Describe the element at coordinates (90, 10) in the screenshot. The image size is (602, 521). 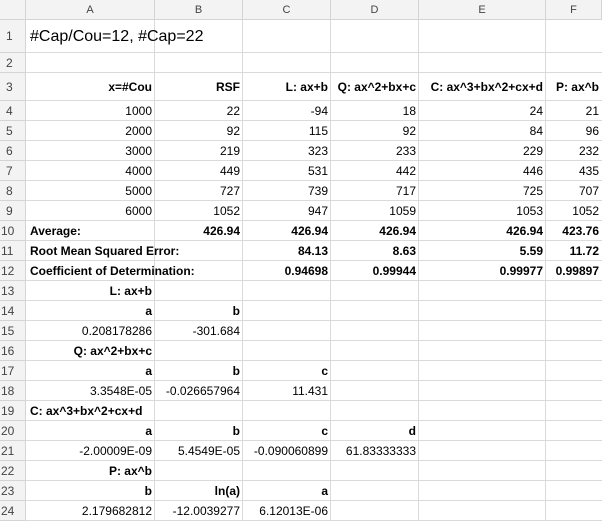
I see `column-header-a: A` at that location.